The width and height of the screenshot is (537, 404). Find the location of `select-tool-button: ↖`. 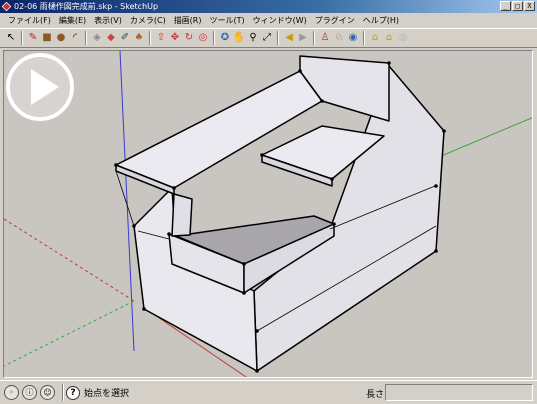

select-tool-button: ↖ is located at coordinates (11, 38).